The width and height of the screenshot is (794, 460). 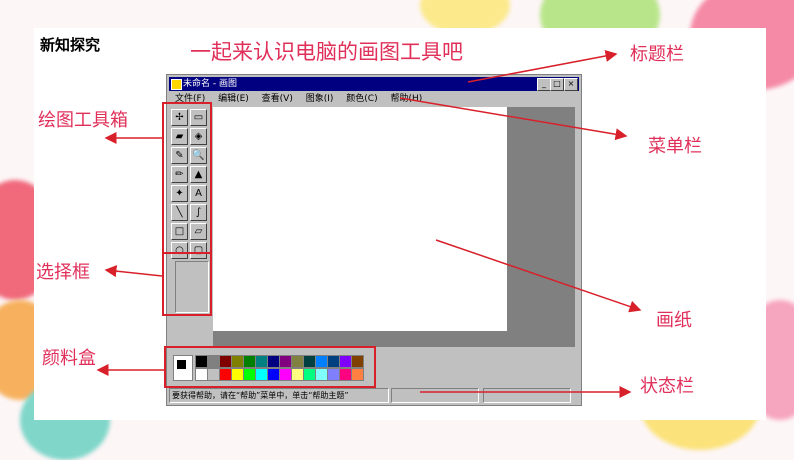 I want to click on arrow-paper, so click(x=538, y=276).